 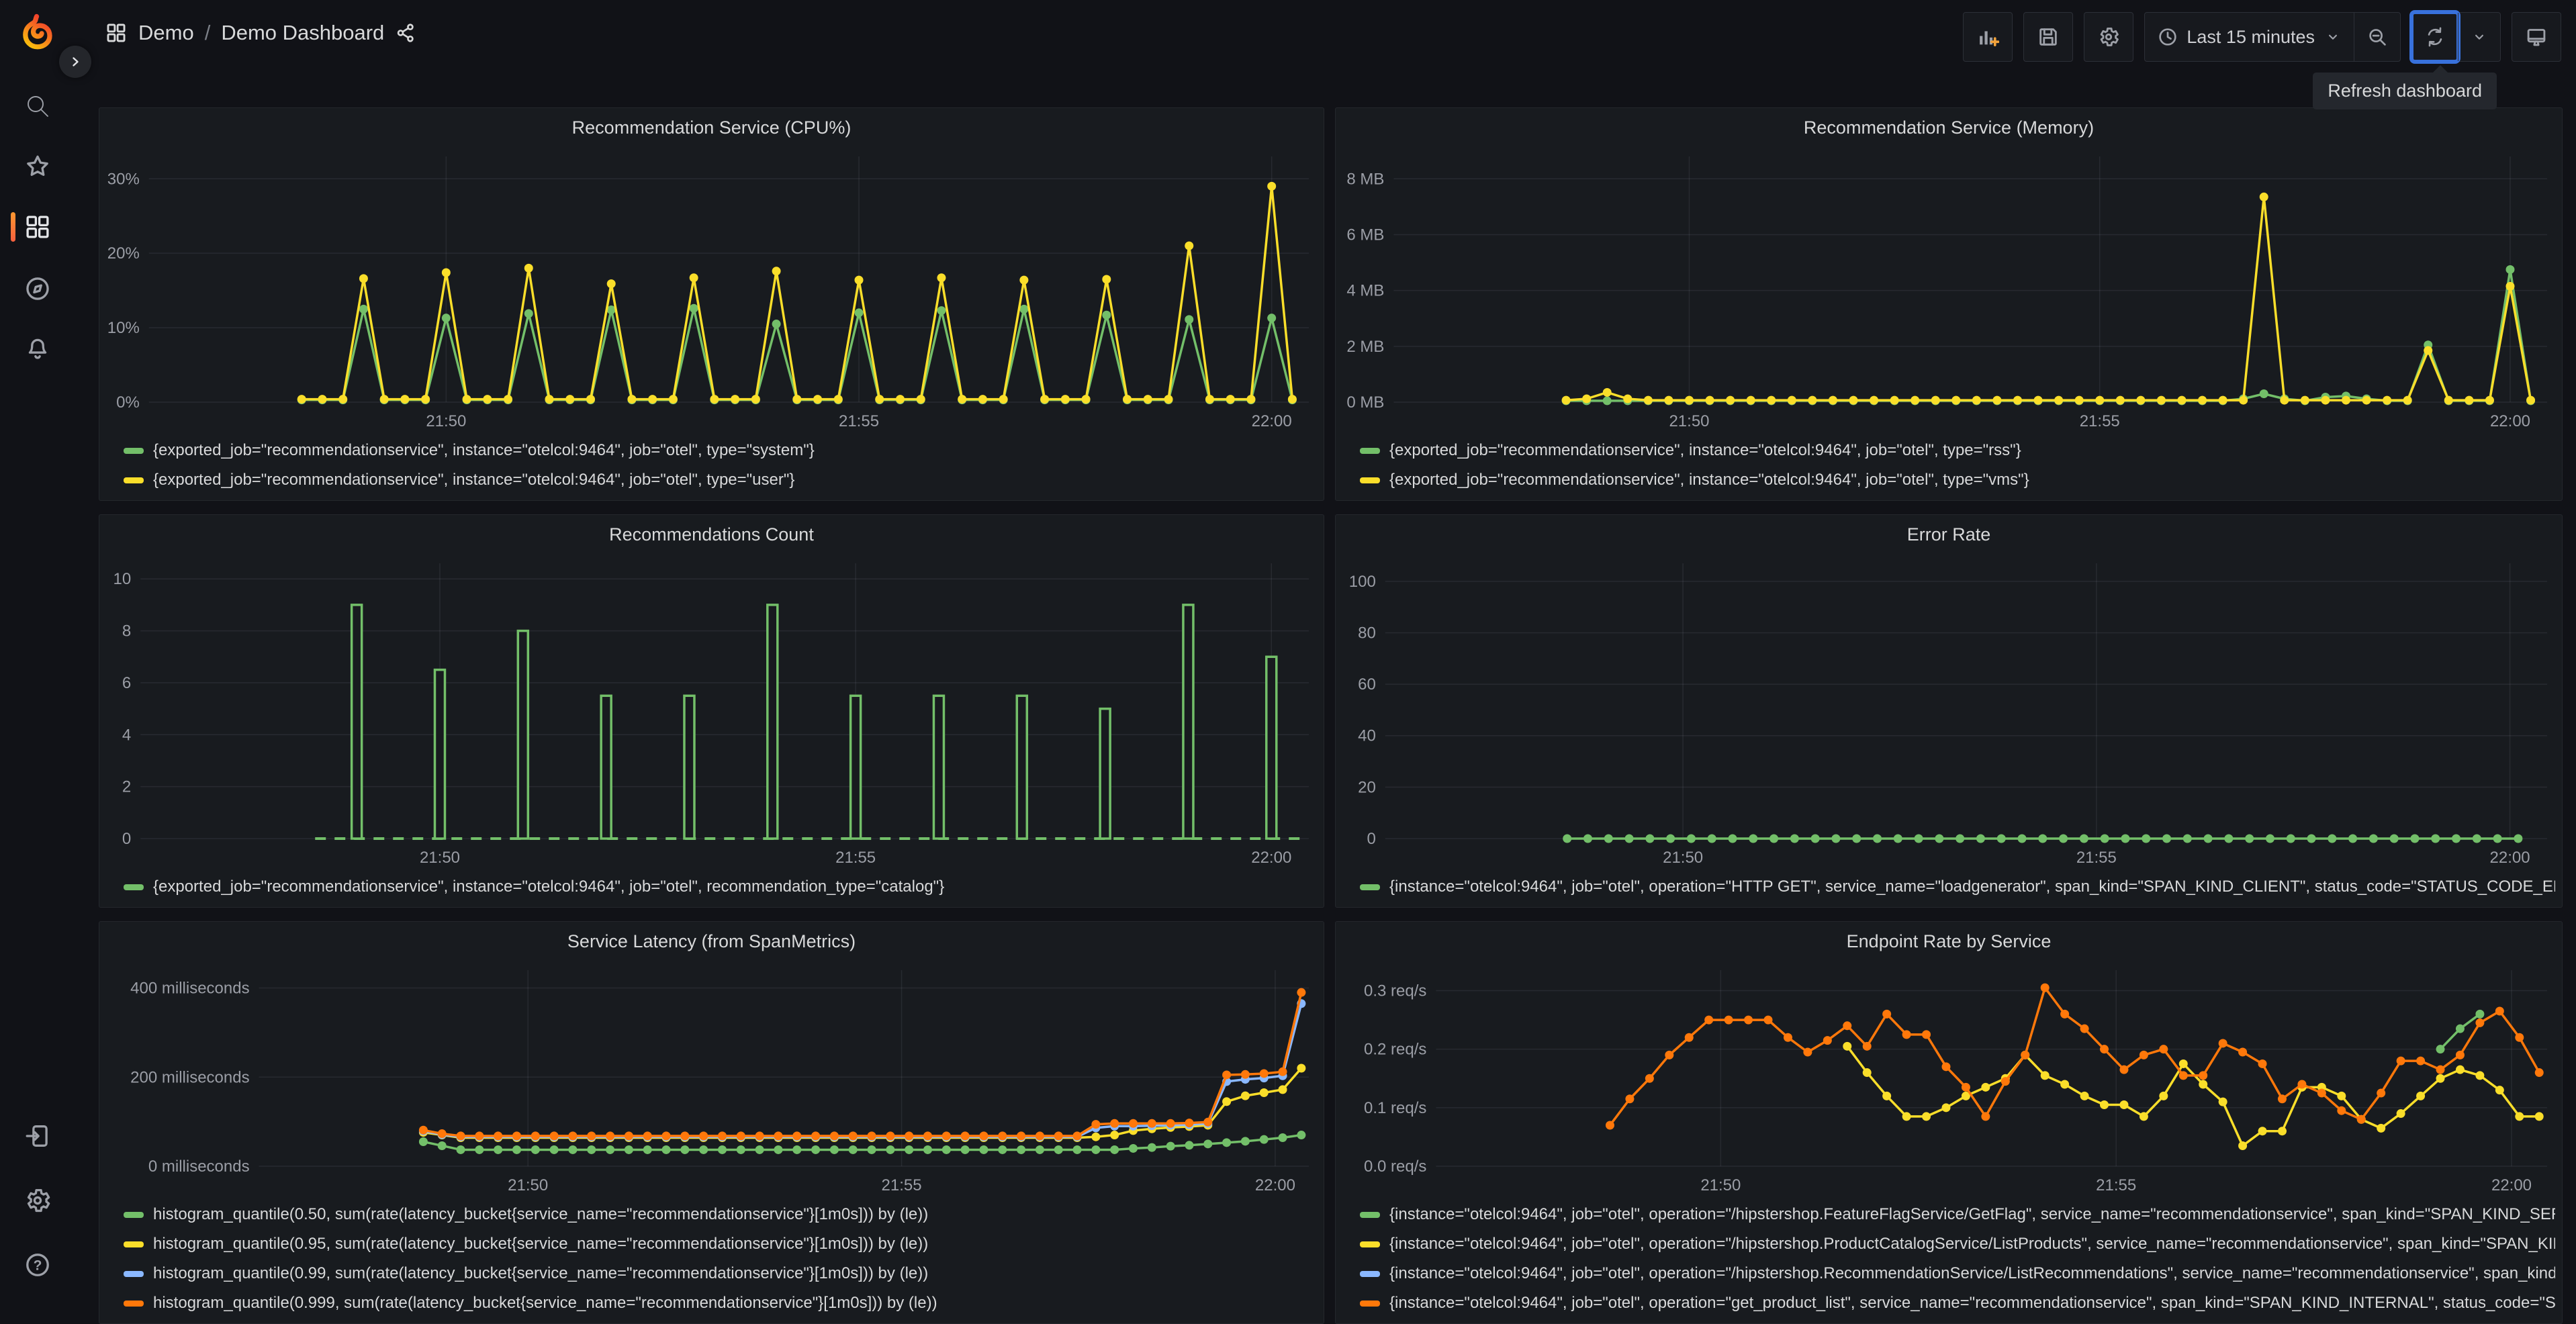 I want to click on chevron-down-icon, so click(x=2333, y=37).